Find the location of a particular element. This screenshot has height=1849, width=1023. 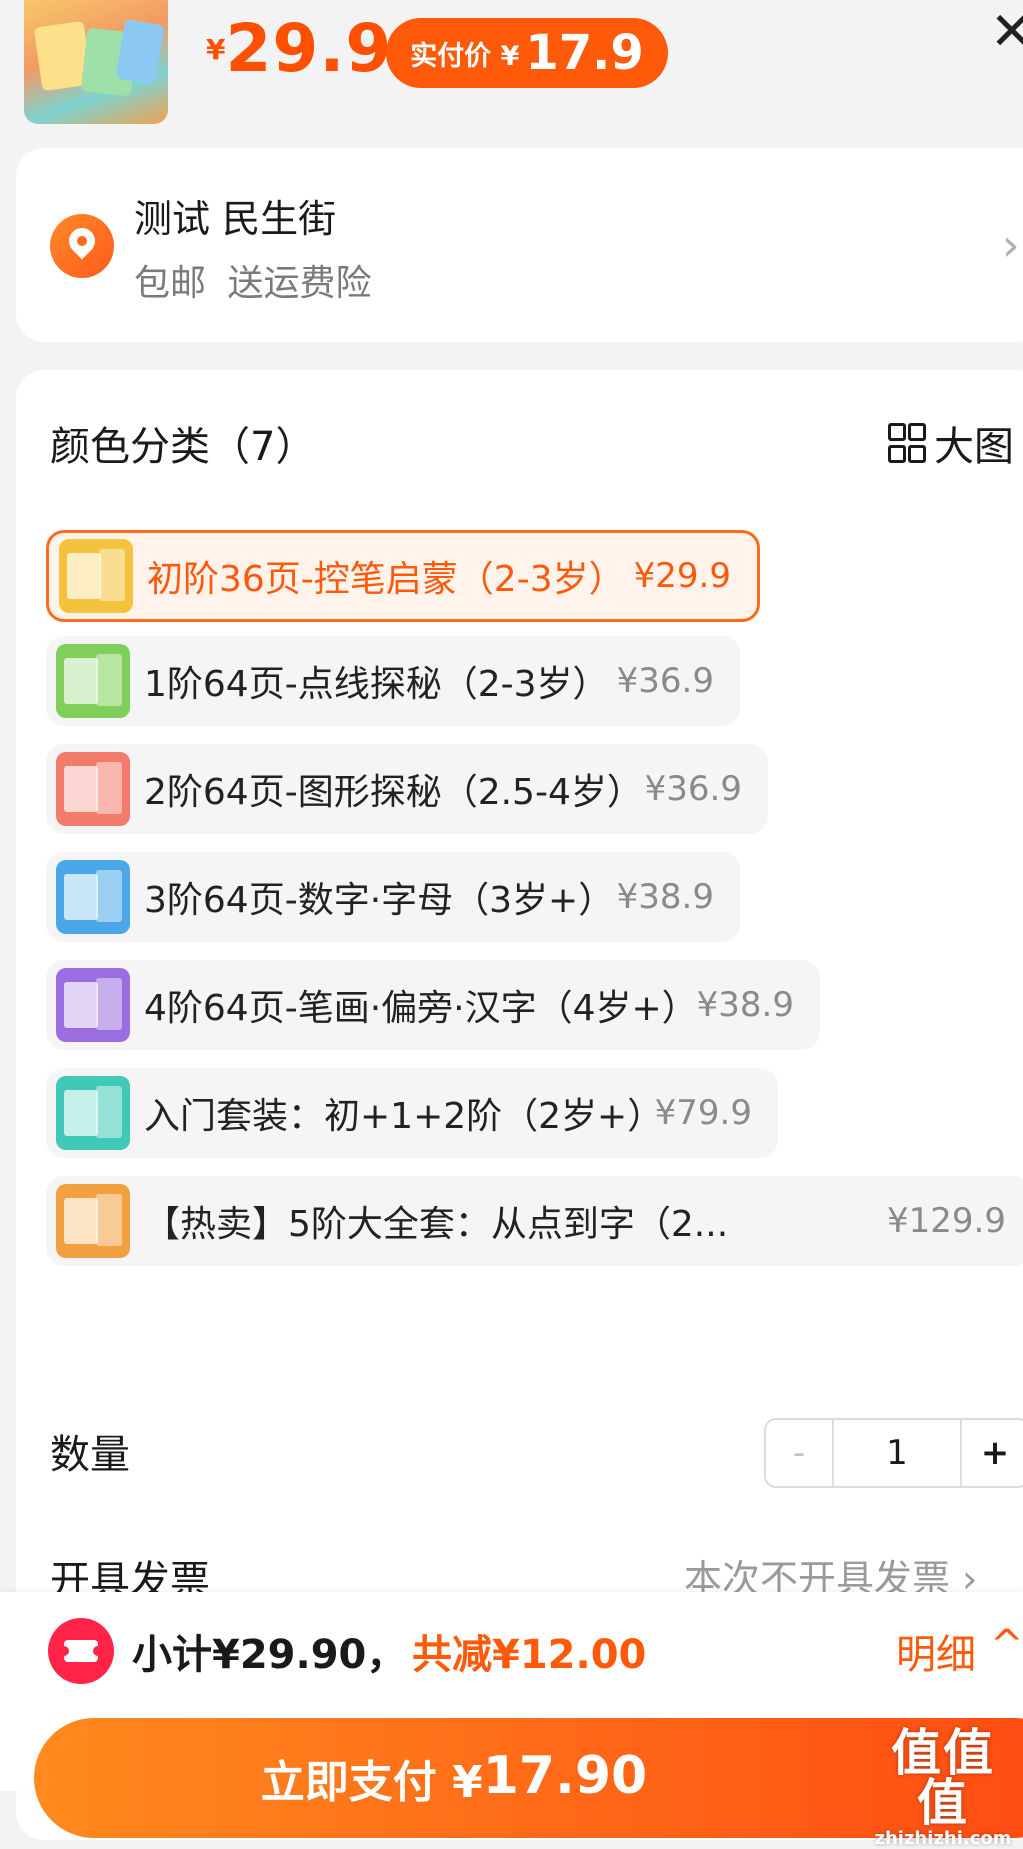

pay-now-amount: 17.90 is located at coordinates (565, 1776).